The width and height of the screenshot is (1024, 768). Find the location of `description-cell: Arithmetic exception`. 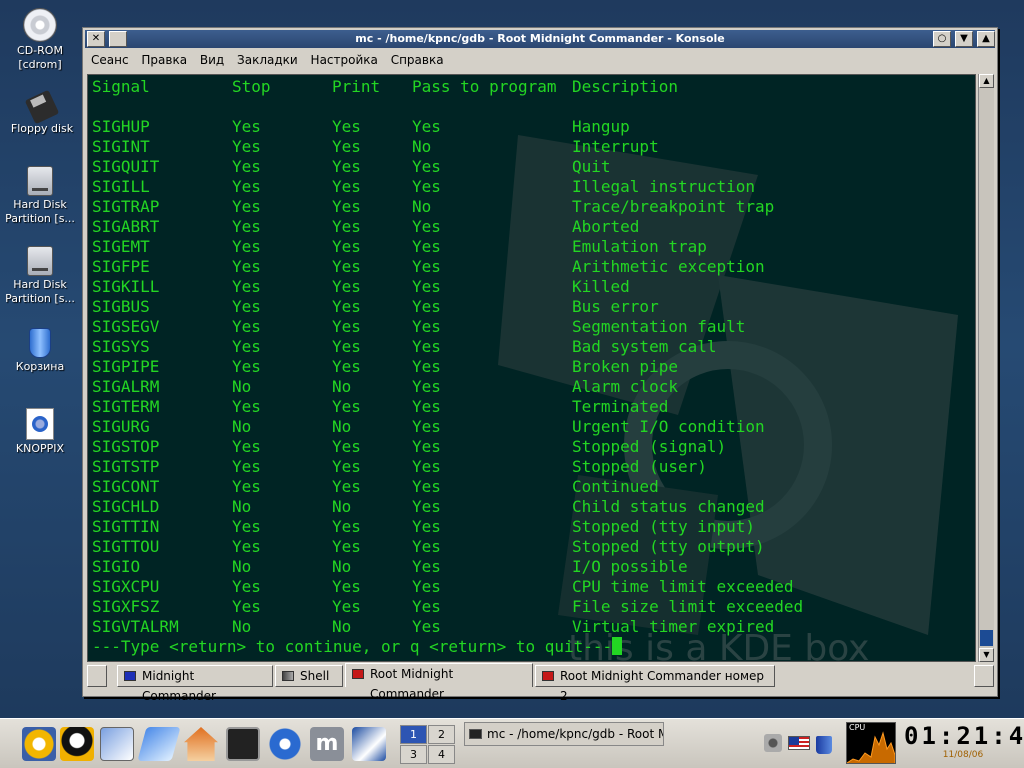

description-cell: Arithmetic exception is located at coordinates (668, 266).